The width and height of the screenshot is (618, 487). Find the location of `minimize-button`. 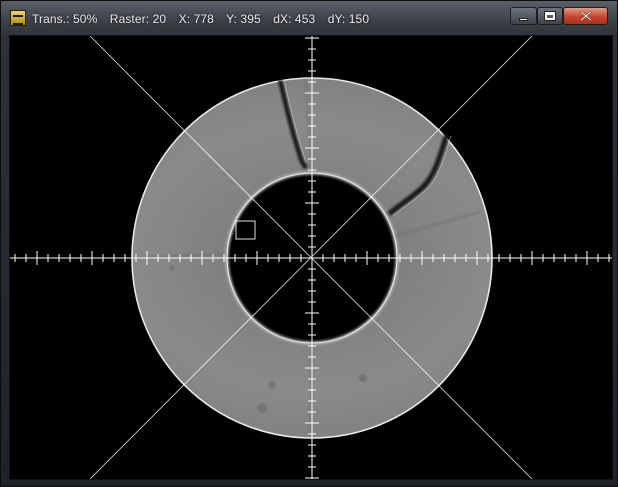

minimize-button is located at coordinates (523, 16).